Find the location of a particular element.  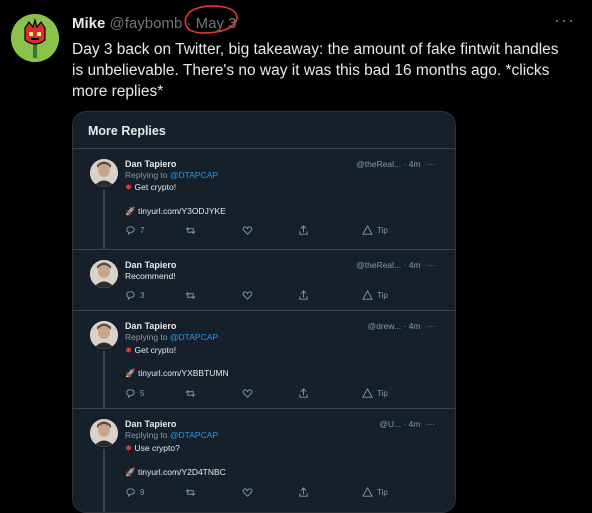

reply-body: ✸ Use crypto? is located at coordinates (152, 448).